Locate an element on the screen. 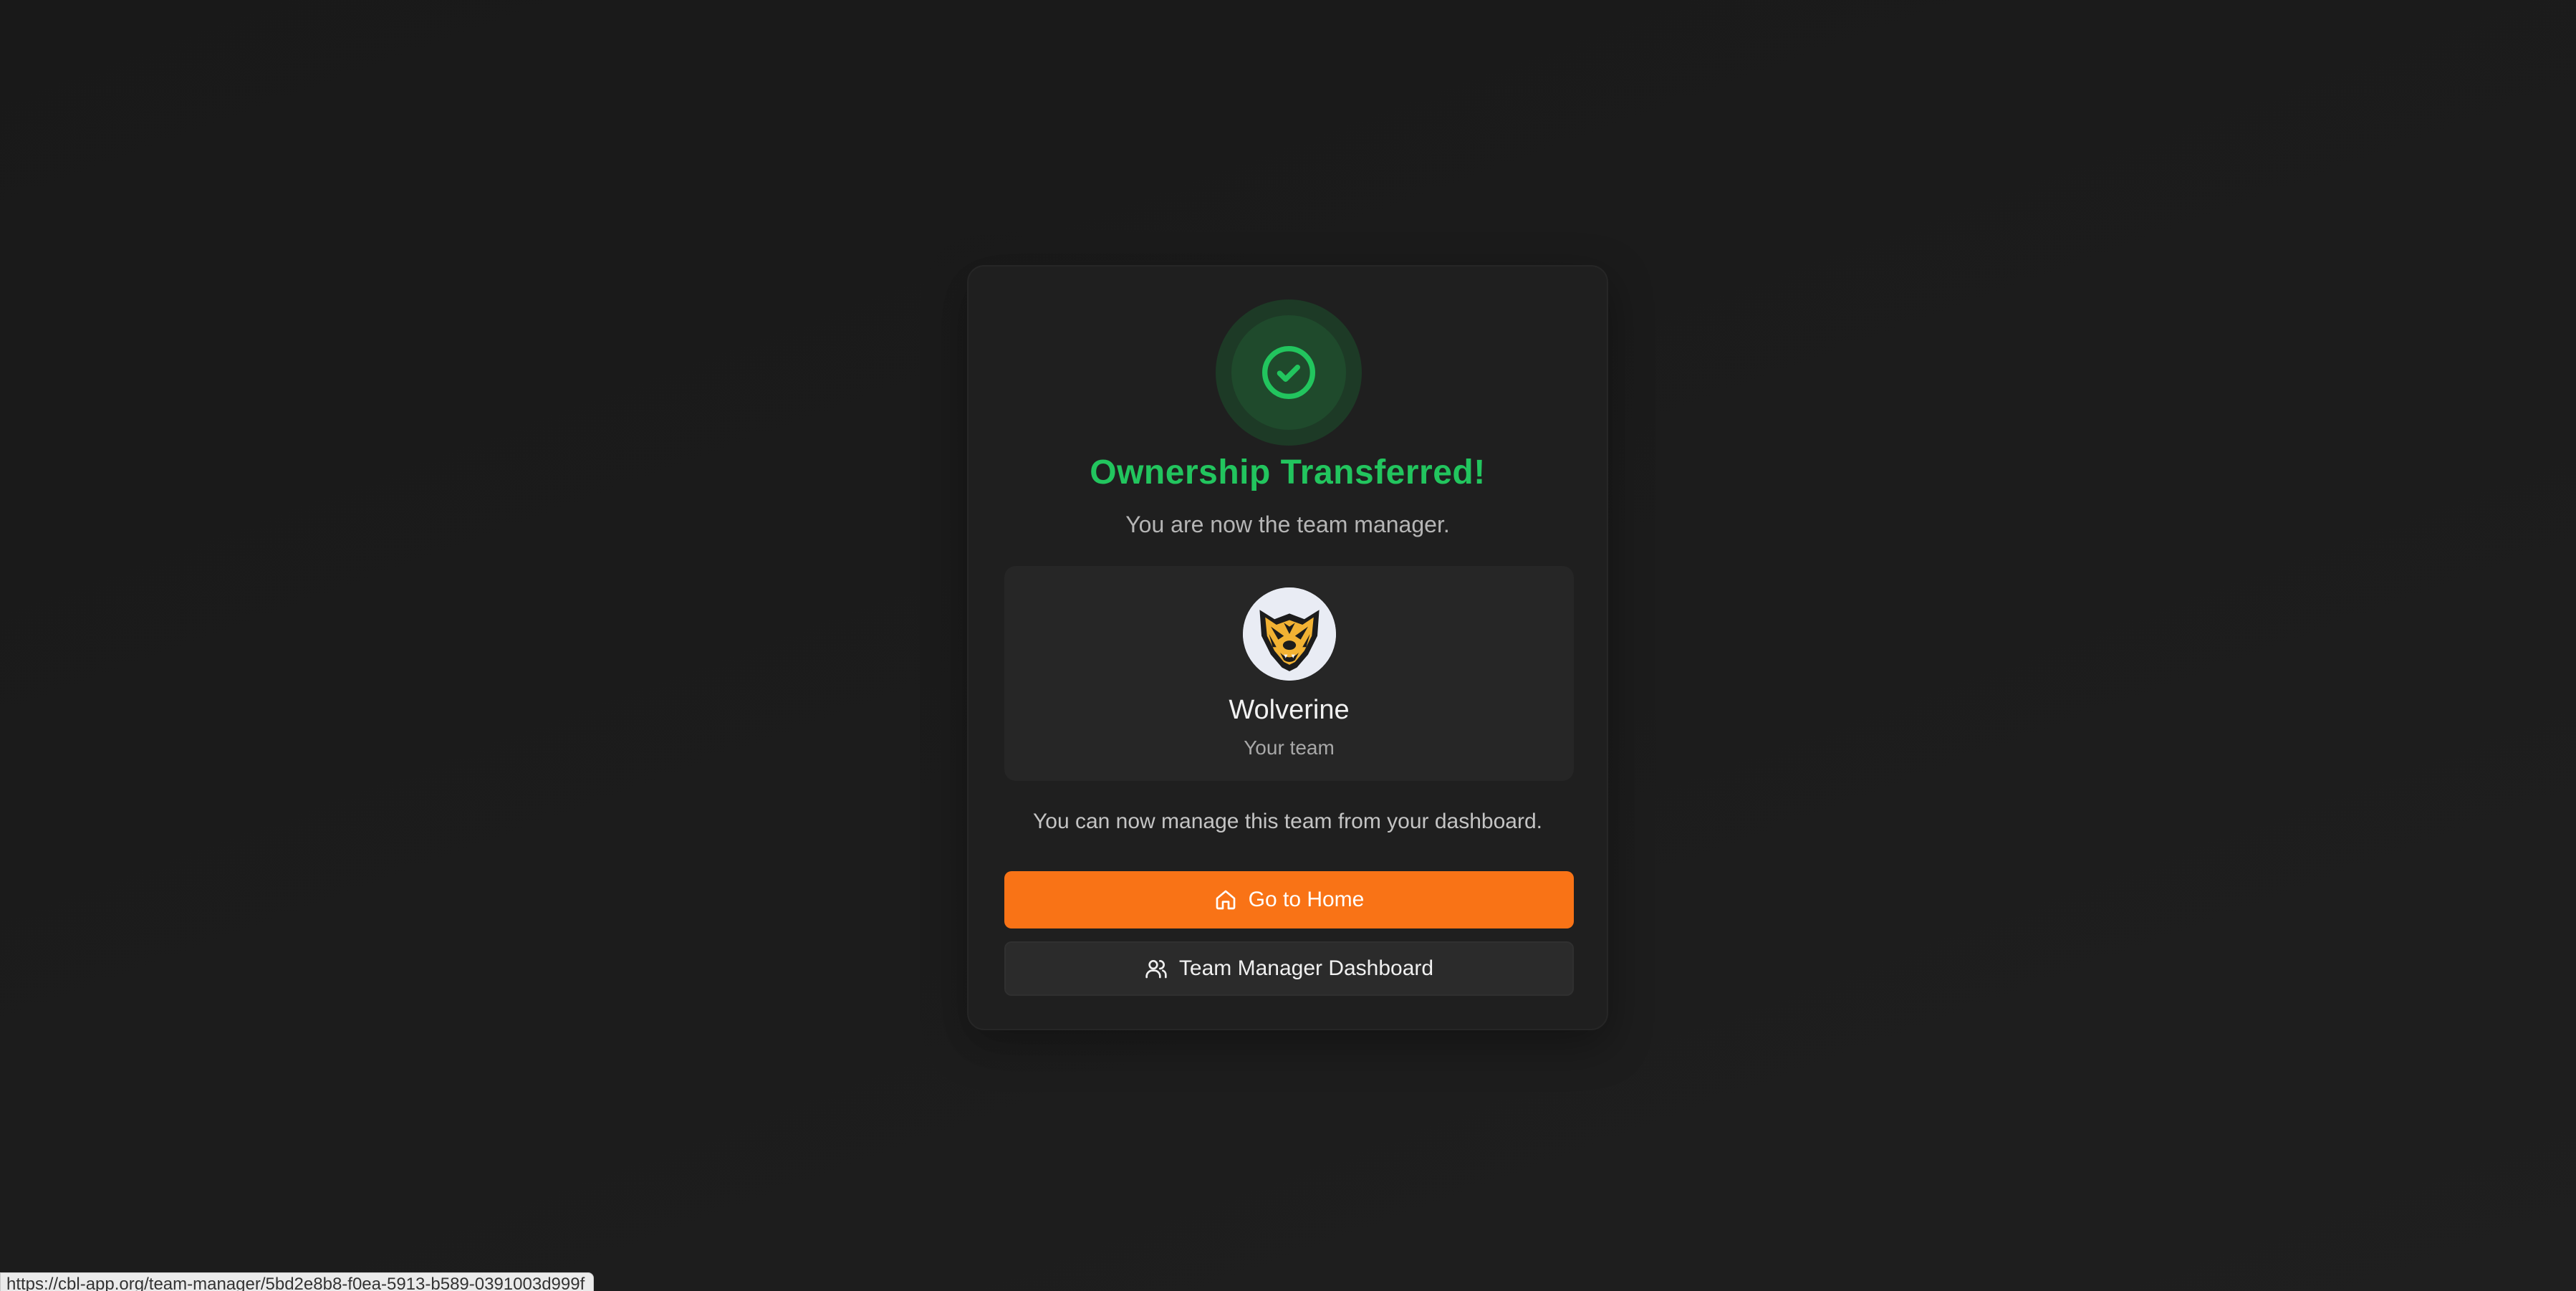  page-title: Ownership Transferred! is located at coordinates (1288, 472).